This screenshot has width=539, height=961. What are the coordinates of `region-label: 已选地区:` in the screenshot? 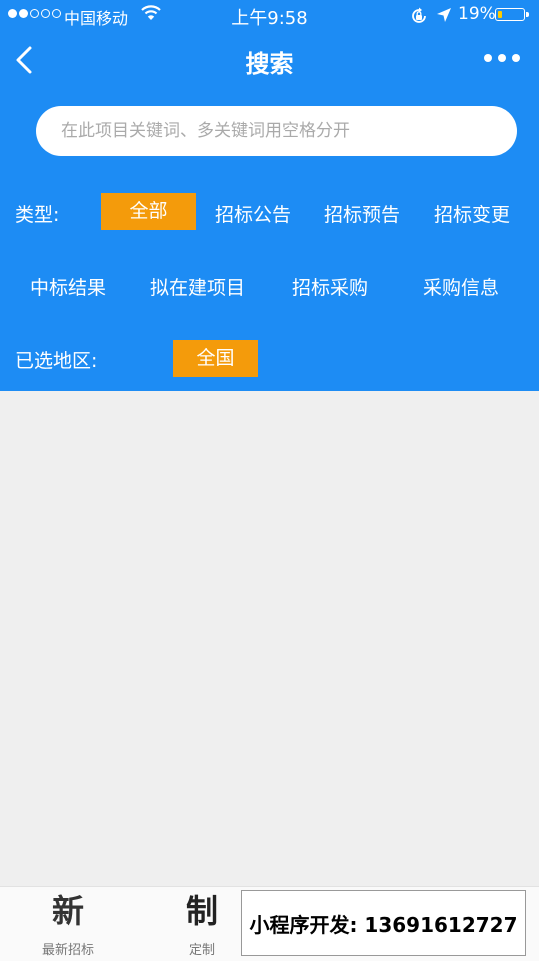 It's located at (56, 361).